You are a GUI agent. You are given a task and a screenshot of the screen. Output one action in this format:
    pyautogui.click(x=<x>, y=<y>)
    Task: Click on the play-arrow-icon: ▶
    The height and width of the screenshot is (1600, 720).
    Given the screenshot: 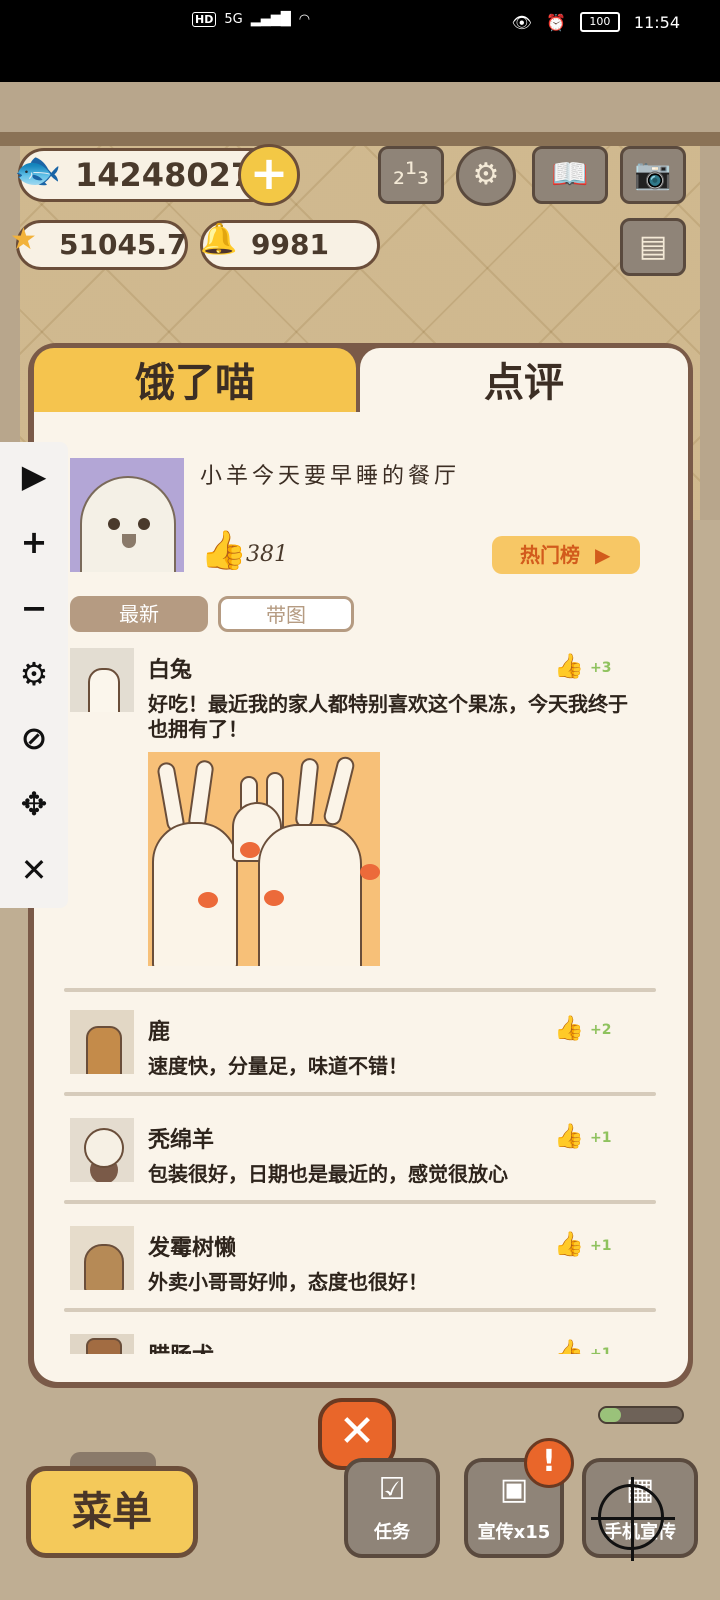 What is the action you would take?
    pyautogui.click(x=602, y=555)
    